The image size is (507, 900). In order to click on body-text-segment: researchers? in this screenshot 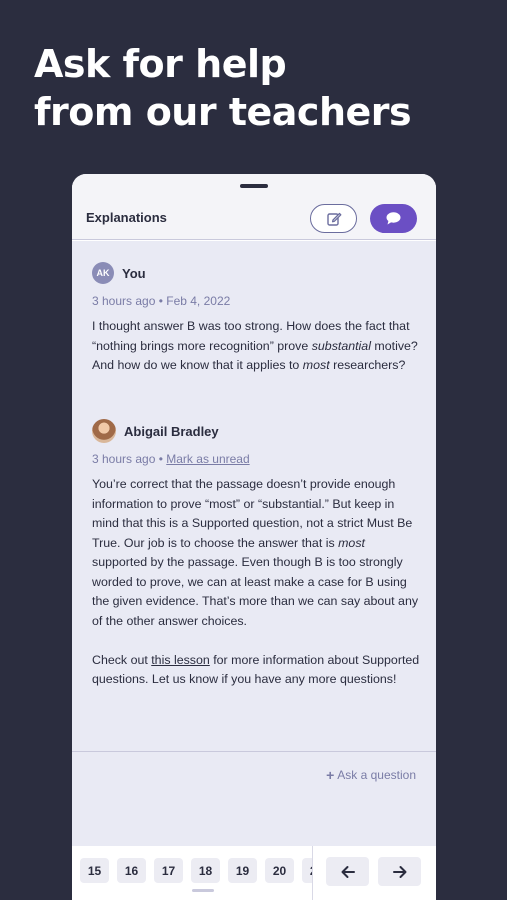, I will do `click(367, 365)`.